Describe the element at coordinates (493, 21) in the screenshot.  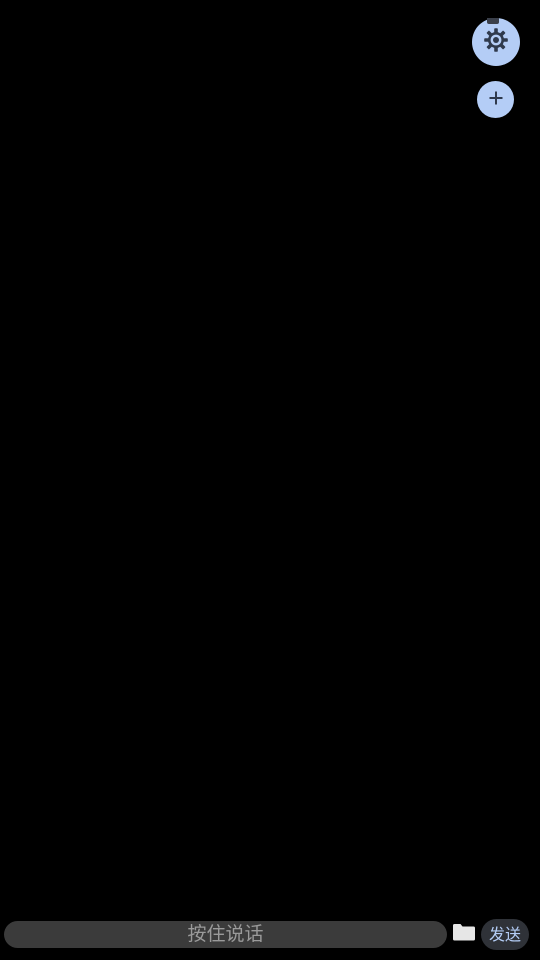
I see `badge-tab` at that location.